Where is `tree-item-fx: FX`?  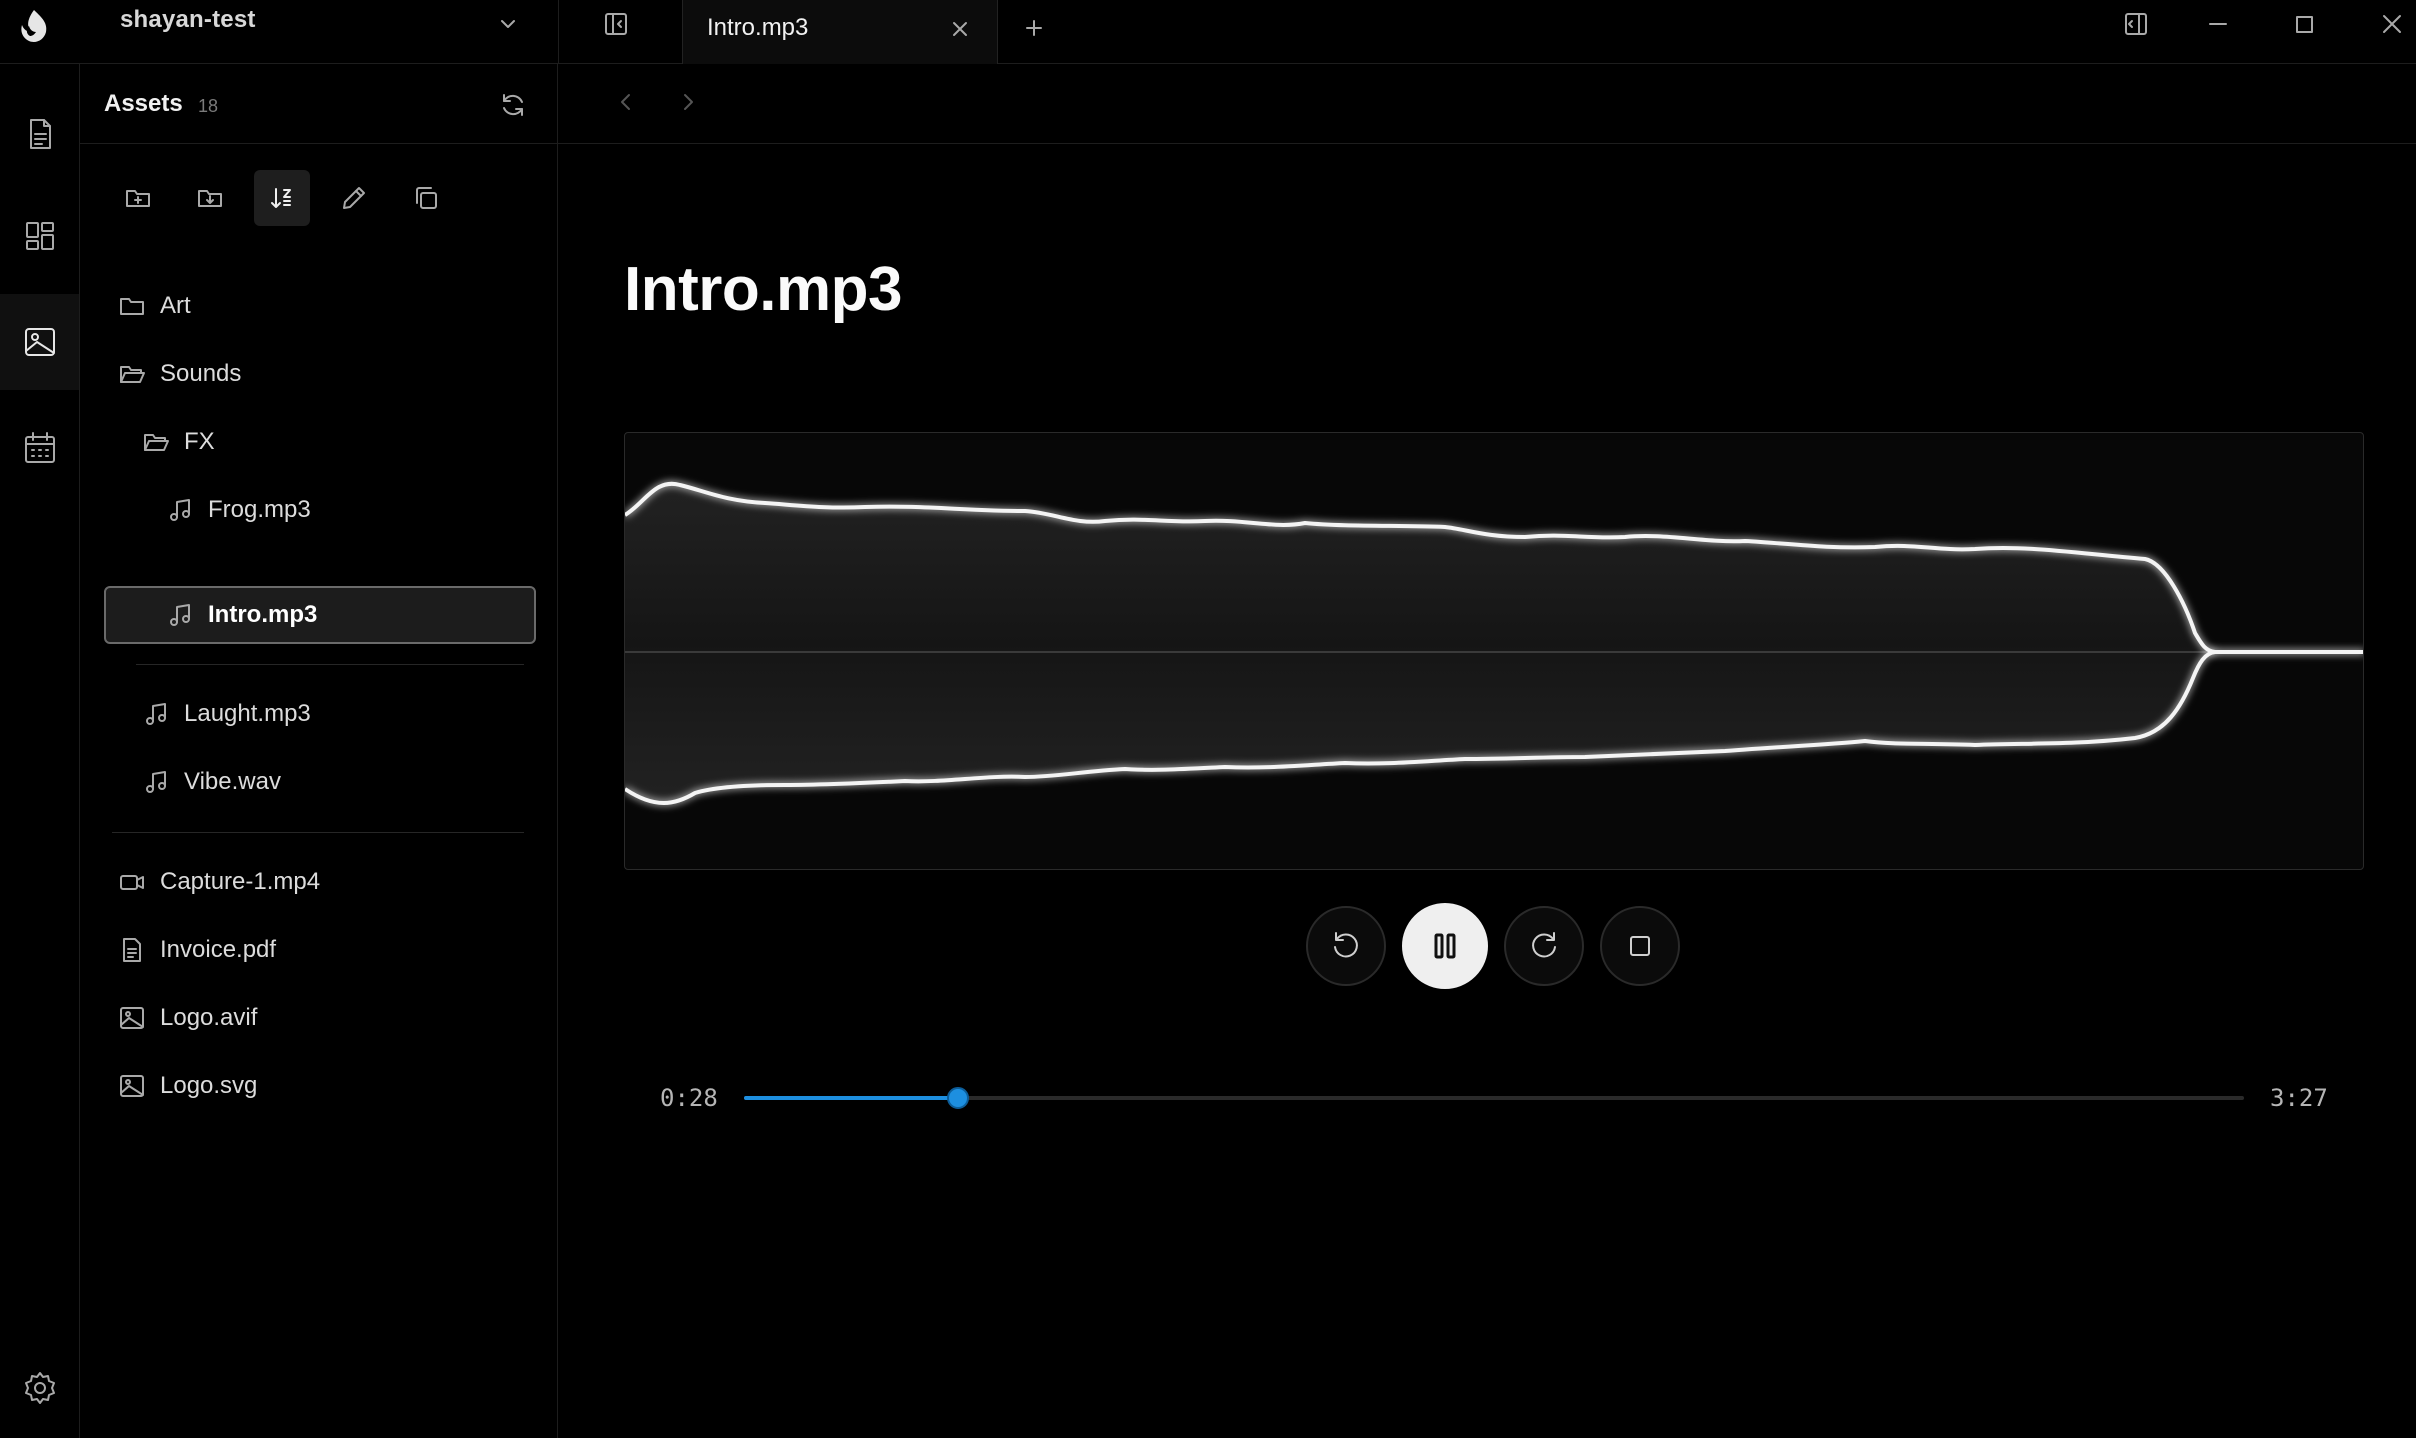
tree-item-fx: FX is located at coordinates (340, 442).